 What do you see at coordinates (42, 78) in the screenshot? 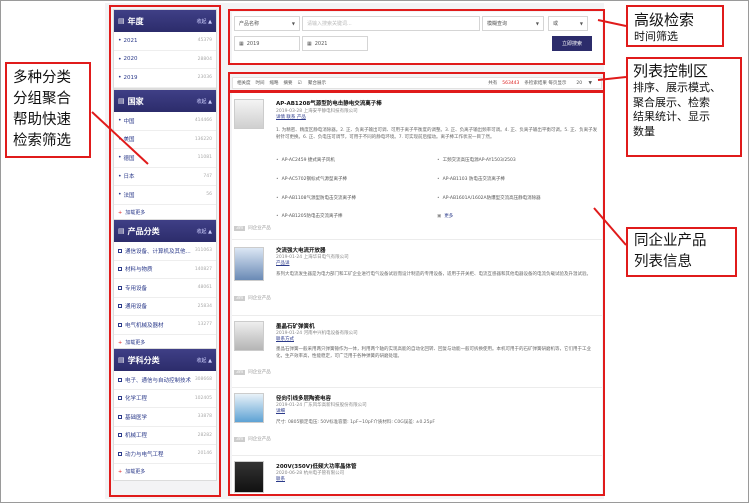
I see `callout-line: 多种分类` at bounding box center [42, 78].